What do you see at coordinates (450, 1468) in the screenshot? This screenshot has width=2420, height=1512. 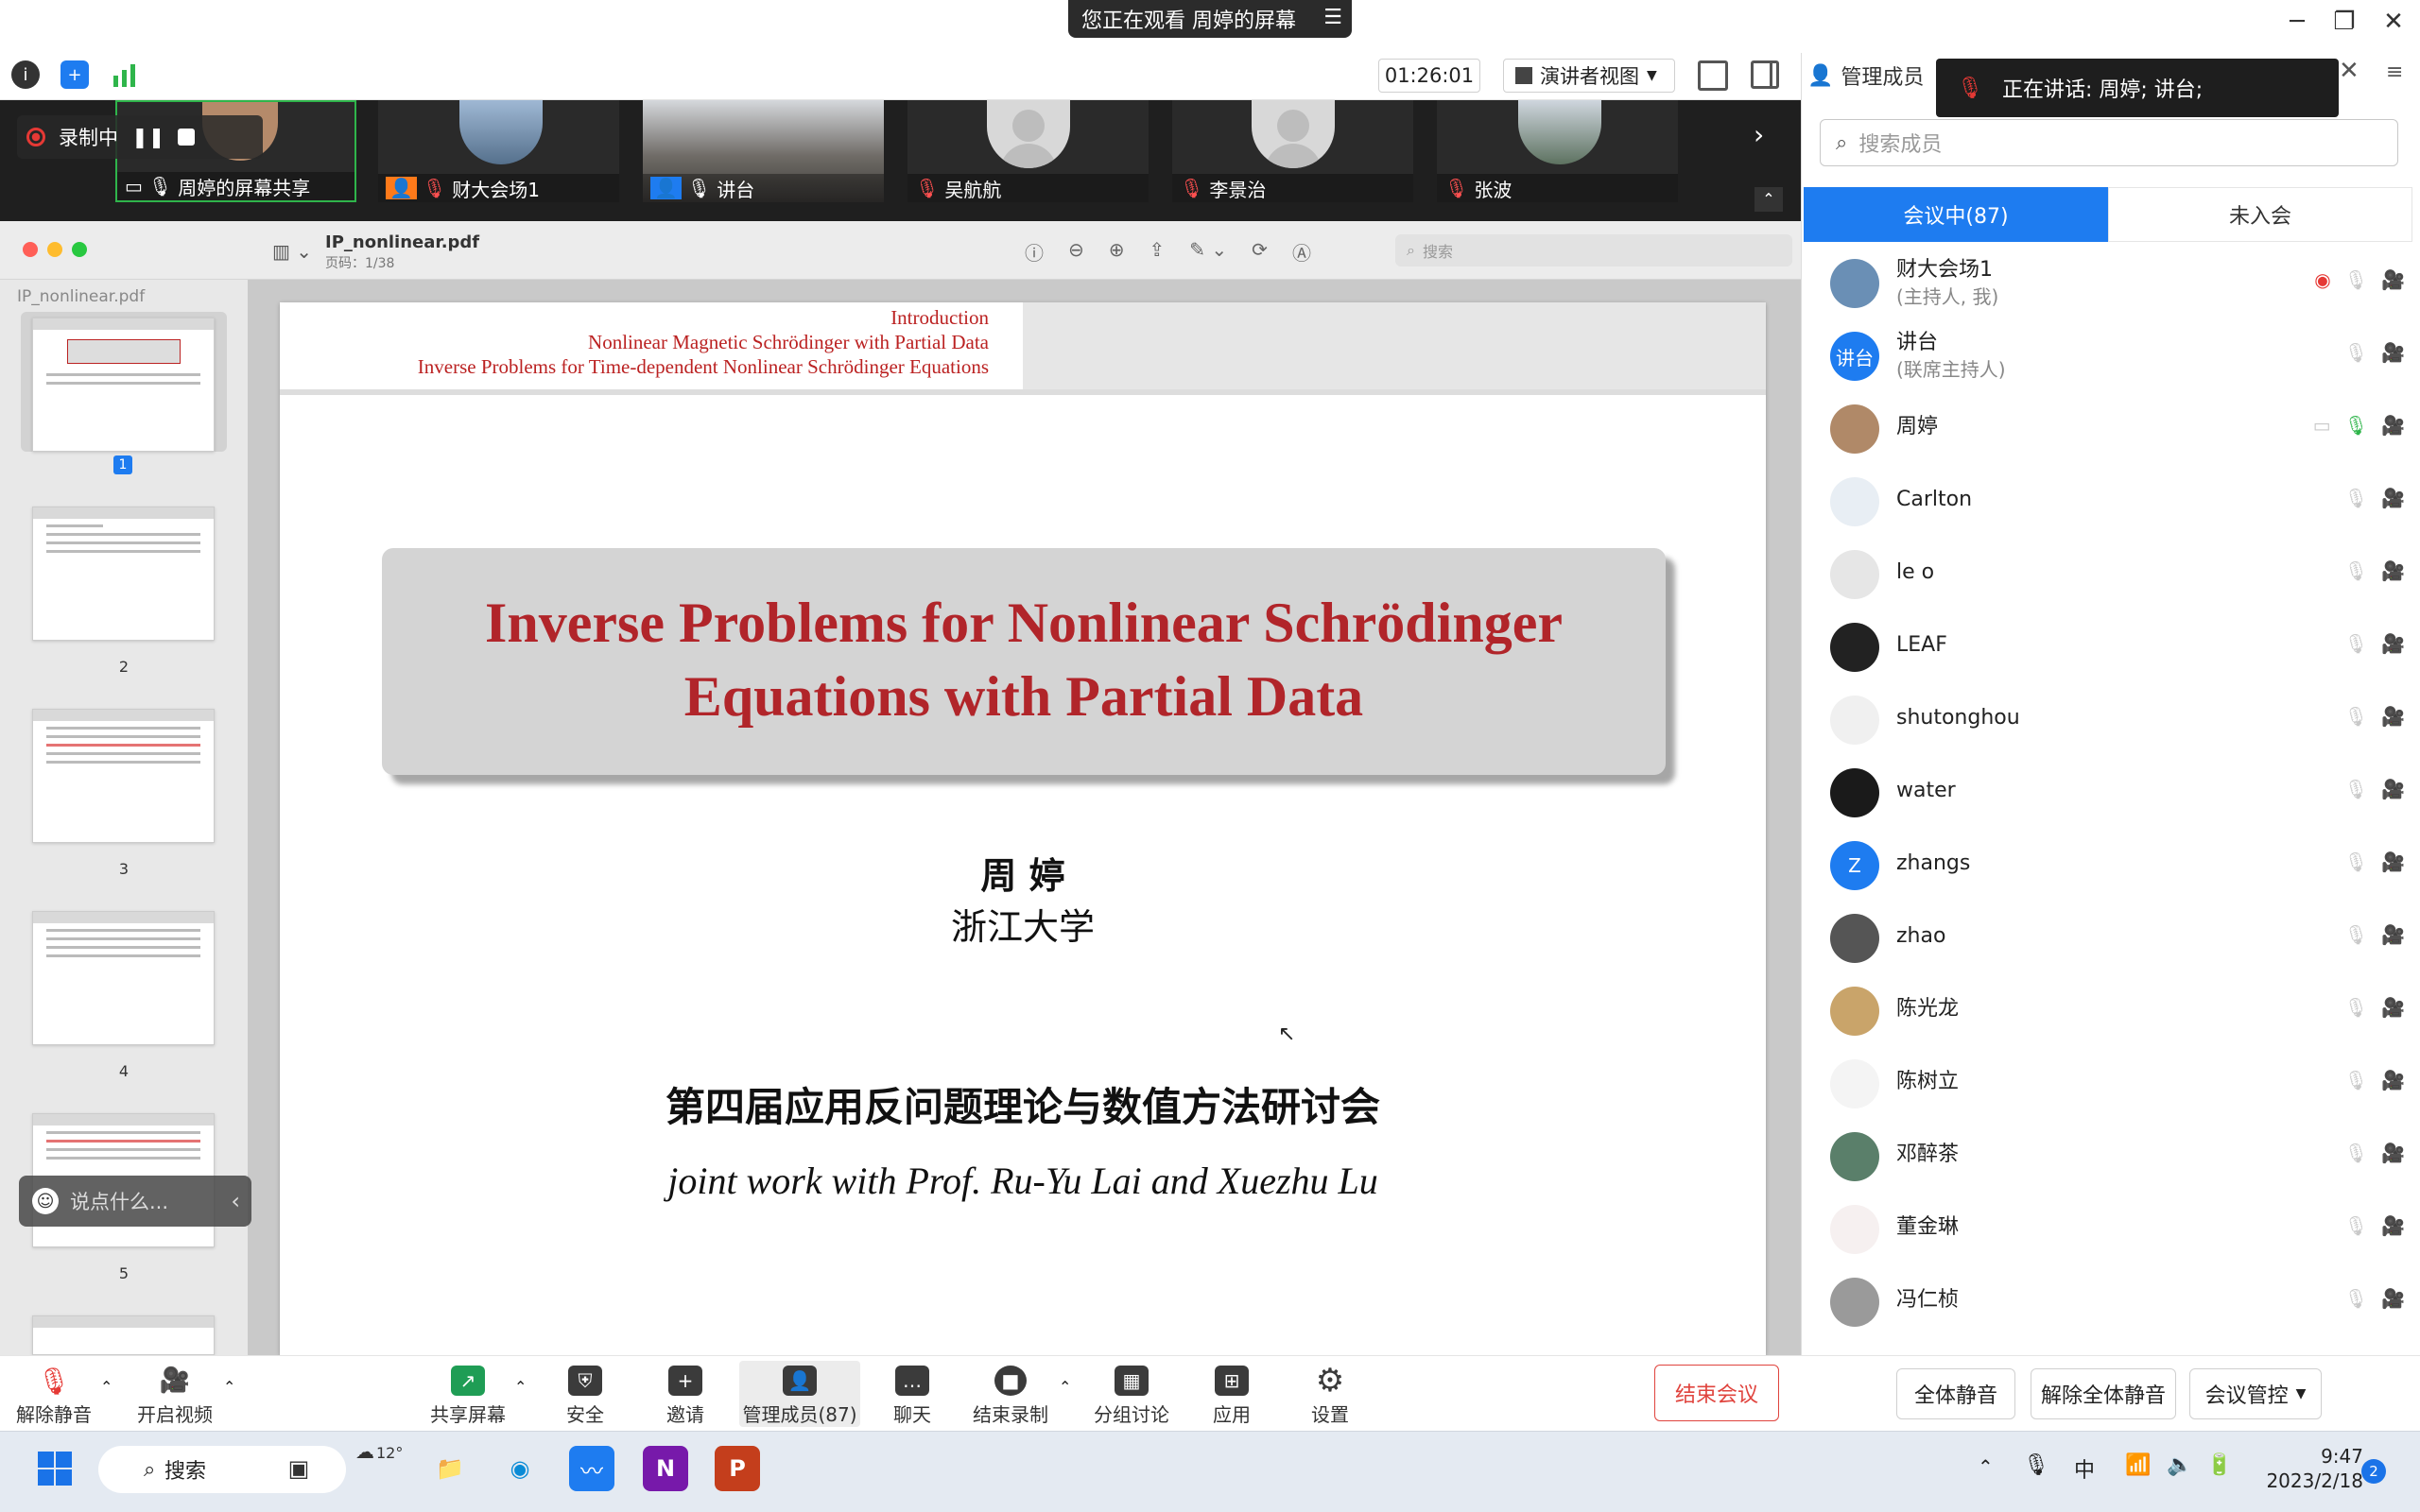 I see `file-explorer-icon: 📁` at bounding box center [450, 1468].